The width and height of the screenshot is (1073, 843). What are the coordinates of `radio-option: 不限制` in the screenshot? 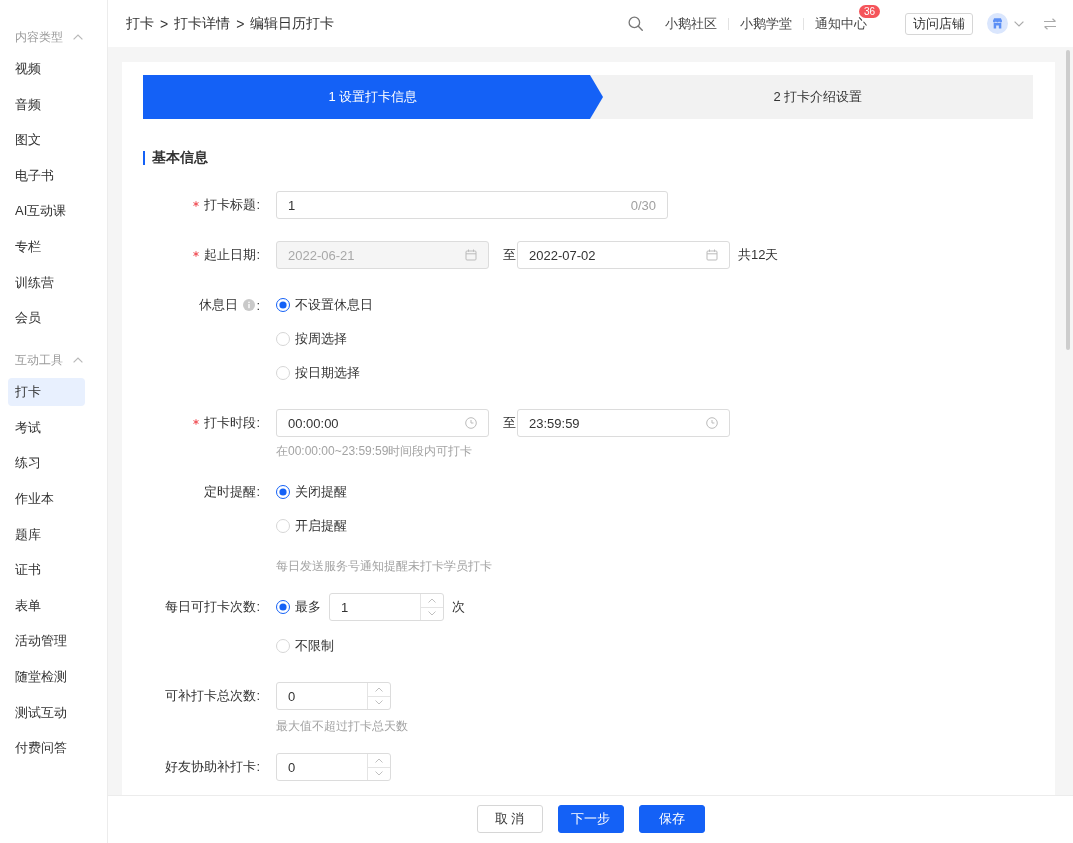 It's located at (305, 646).